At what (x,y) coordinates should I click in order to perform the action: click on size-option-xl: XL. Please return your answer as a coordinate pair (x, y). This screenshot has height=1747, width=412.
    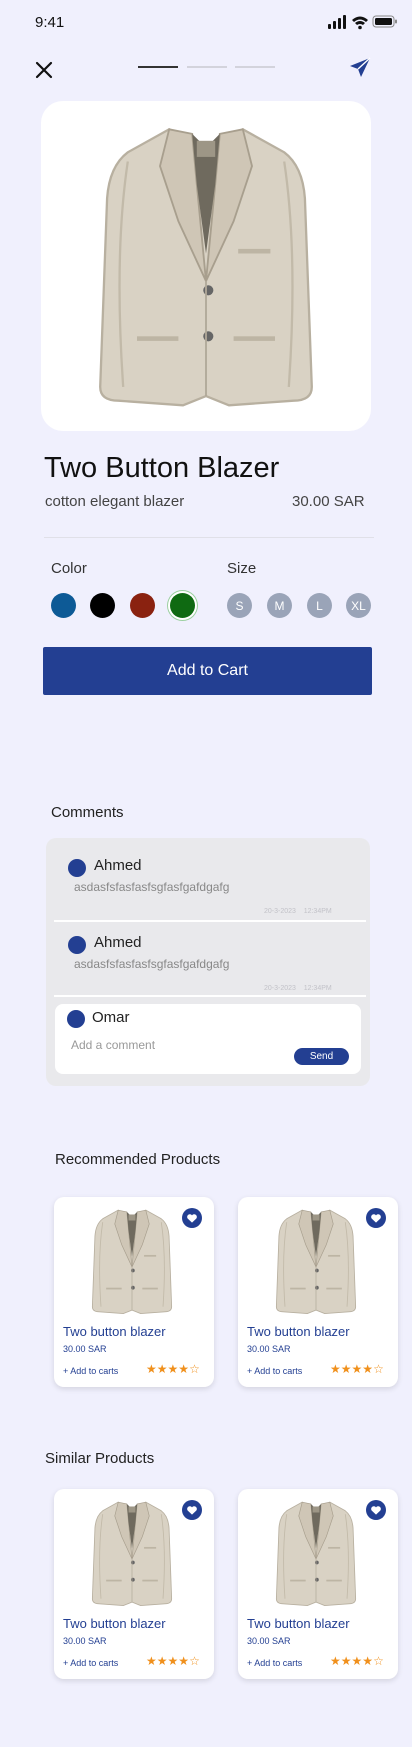
    Looking at the image, I should click on (358, 605).